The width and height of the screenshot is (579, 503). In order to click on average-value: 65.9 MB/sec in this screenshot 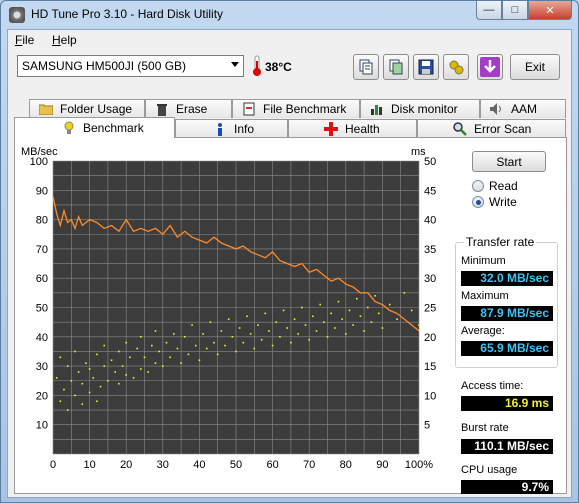, I will do `click(507, 348)`.